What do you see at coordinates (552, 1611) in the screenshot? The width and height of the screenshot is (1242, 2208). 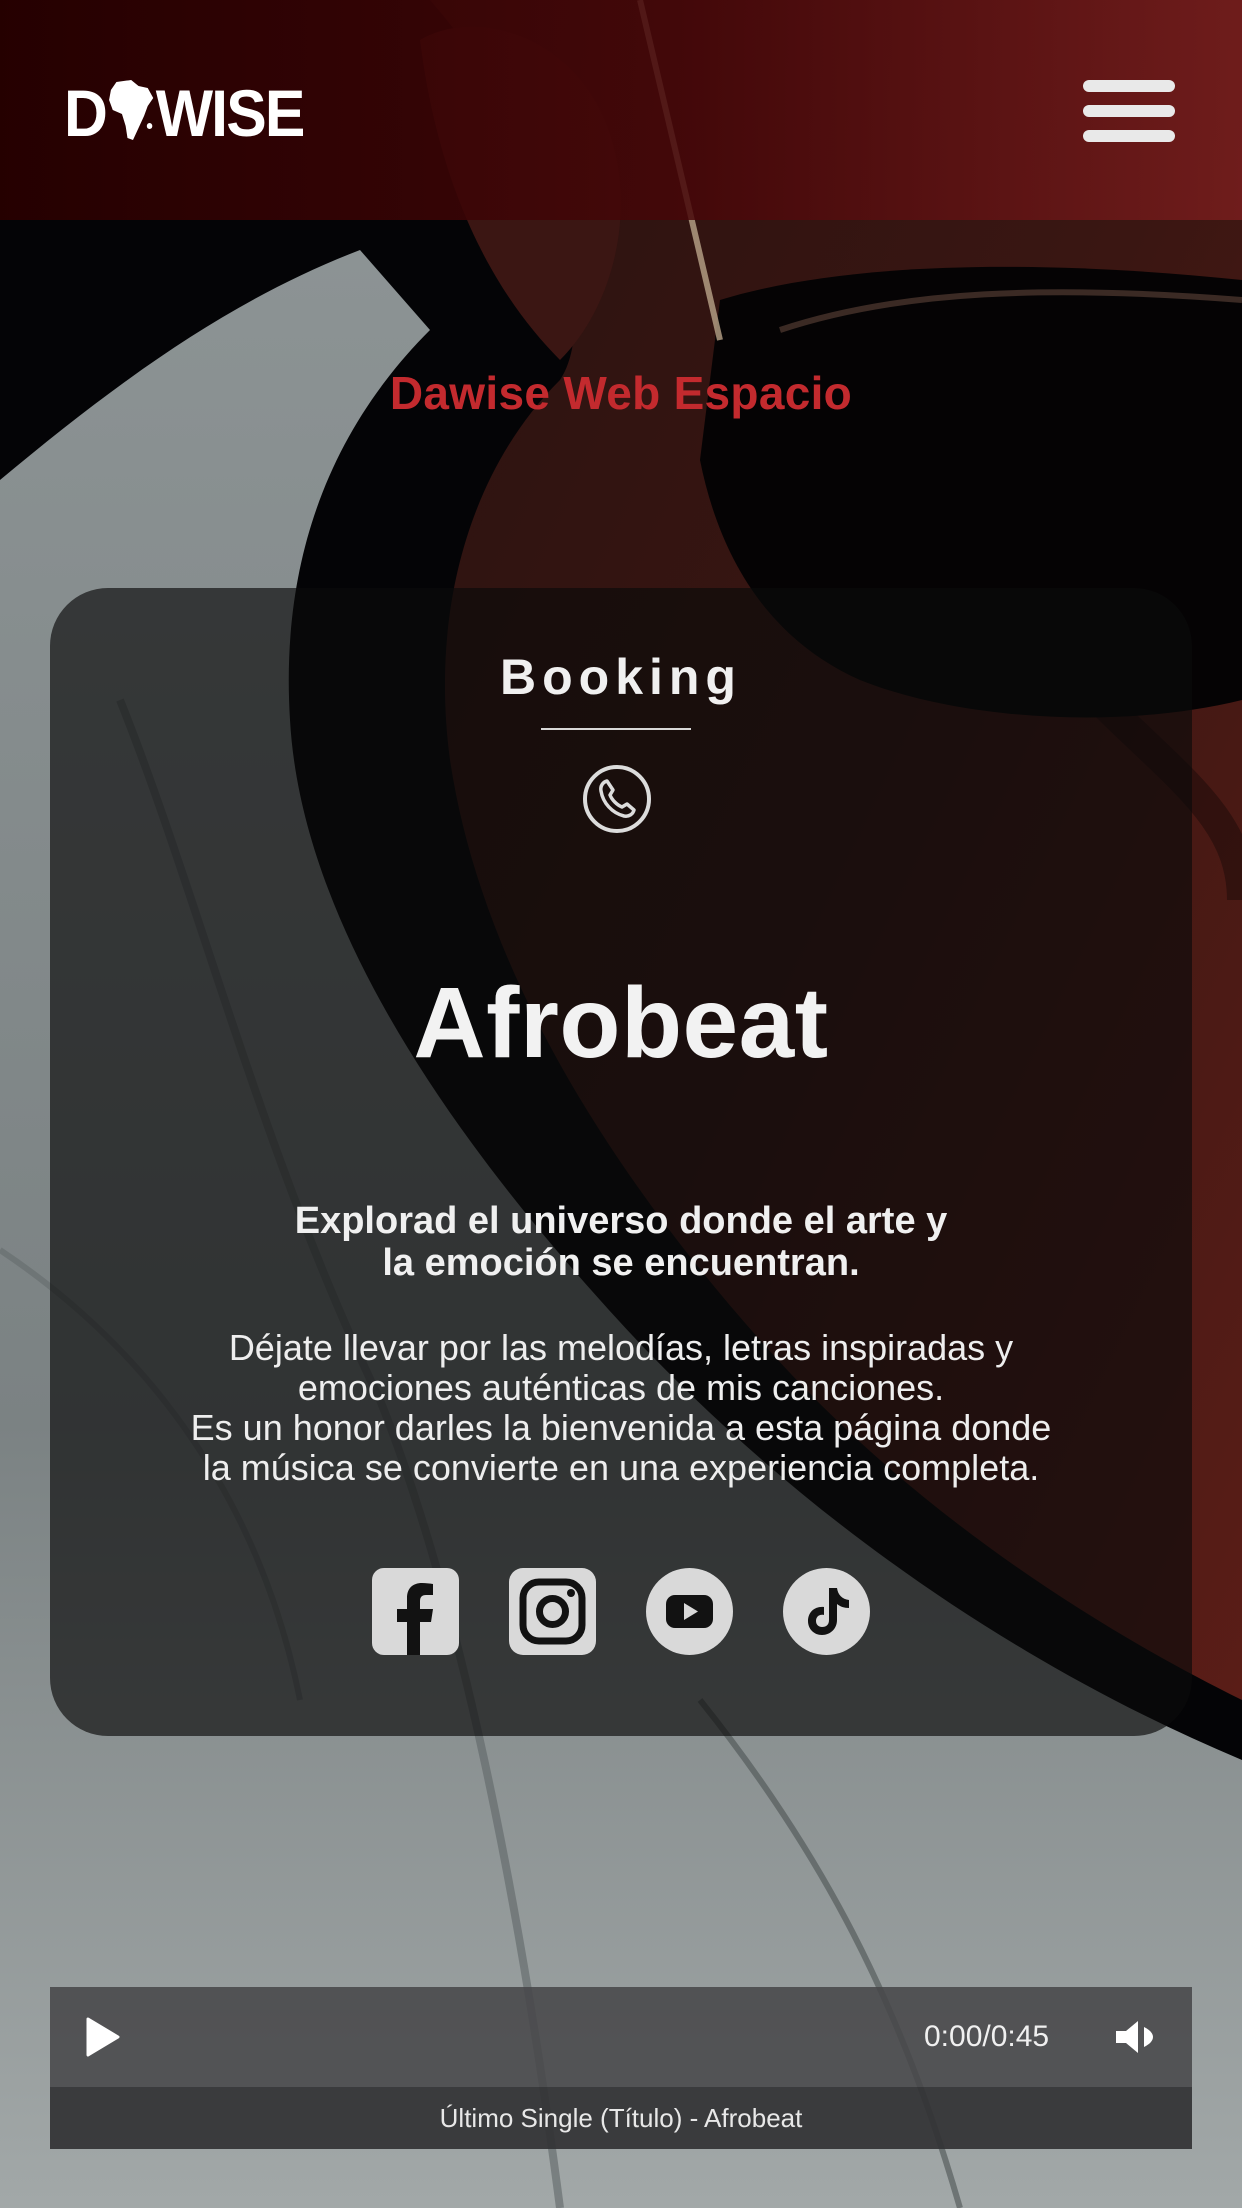 I see `instagram-icon` at bounding box center [552, 1611].